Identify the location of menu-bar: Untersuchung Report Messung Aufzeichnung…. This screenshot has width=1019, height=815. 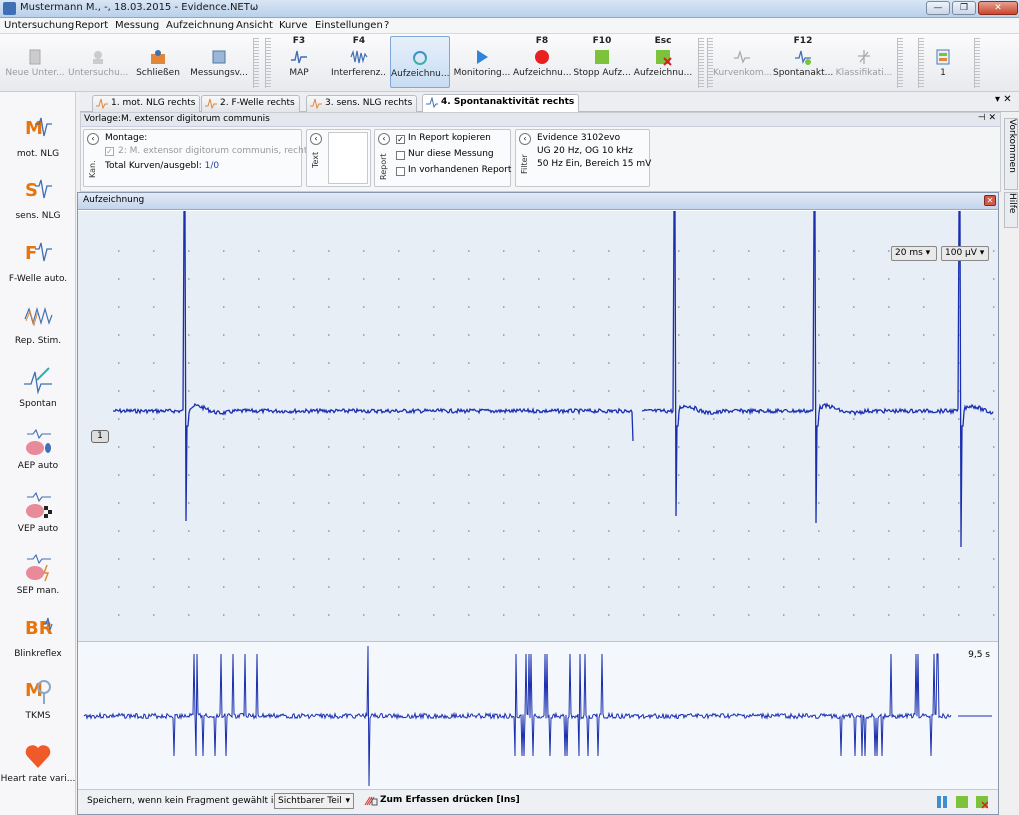
(509, 26).